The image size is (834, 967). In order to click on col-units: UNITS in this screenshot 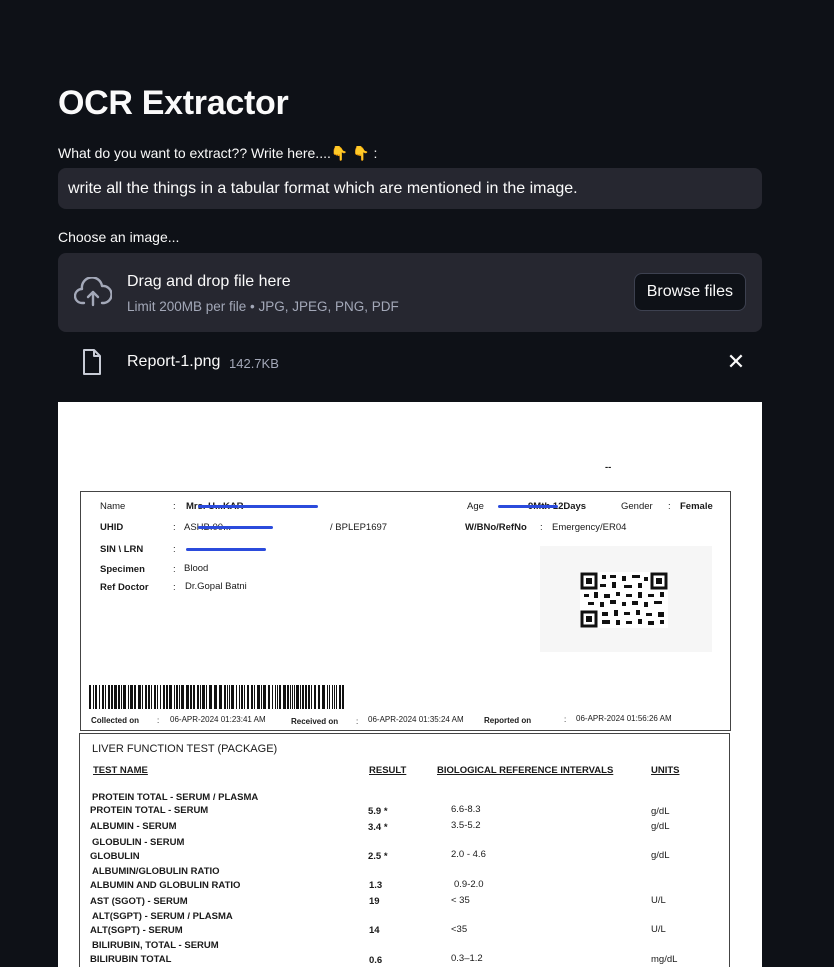, I will do `click(665, 770)`.